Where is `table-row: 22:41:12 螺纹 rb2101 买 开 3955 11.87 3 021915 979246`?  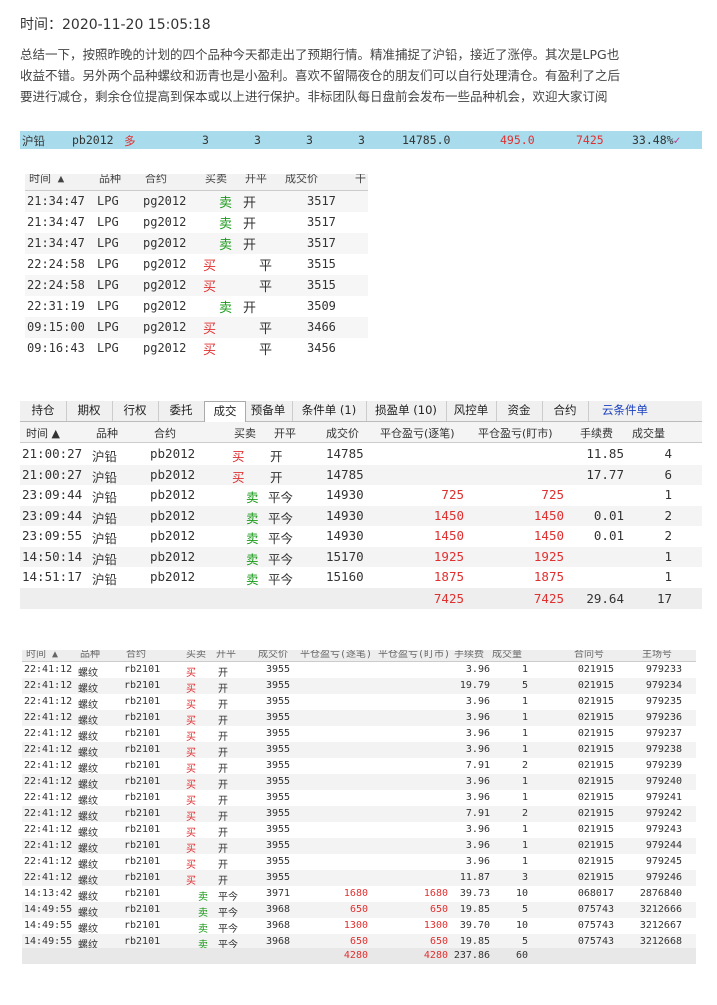
table-row: 22:41:12 螺纹 rb2101 买 开 3955 11.87 3 021915 979246 is located at coordinates (359, 878).